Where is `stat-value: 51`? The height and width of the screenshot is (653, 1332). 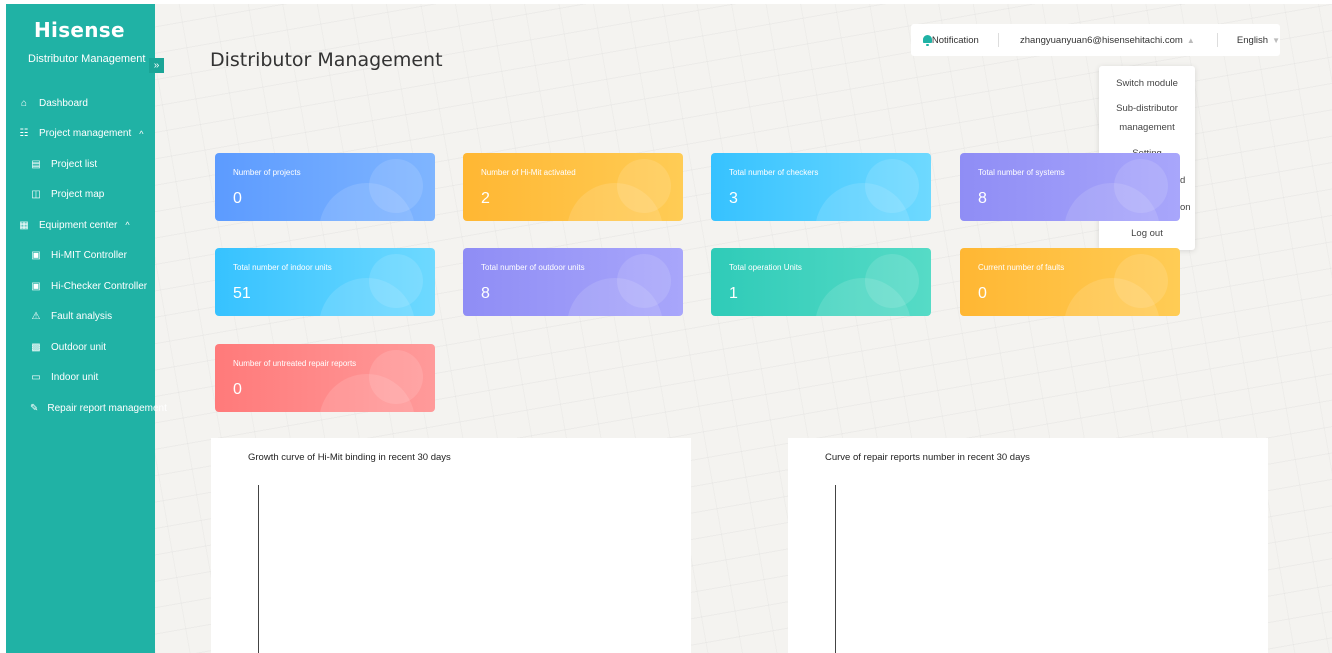 stat-value: 51 is located at coordinates (242, 293).